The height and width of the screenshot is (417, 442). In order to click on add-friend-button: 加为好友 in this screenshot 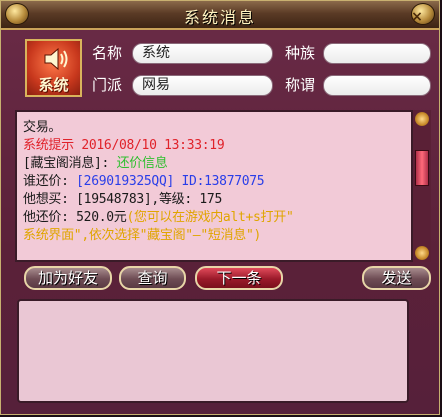, I will do `click(68, 278)`.